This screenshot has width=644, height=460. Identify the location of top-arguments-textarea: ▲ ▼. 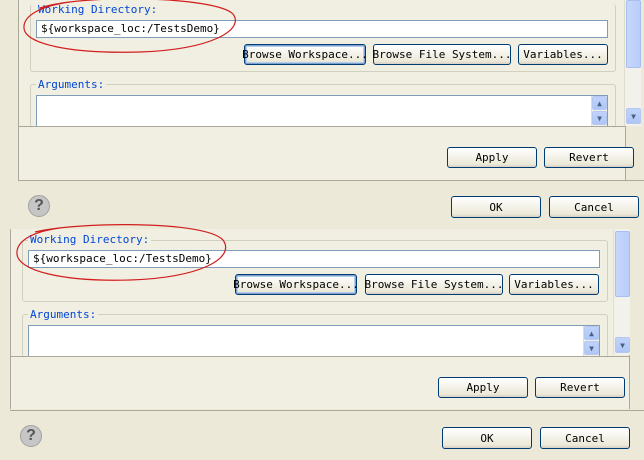
(322, 111).